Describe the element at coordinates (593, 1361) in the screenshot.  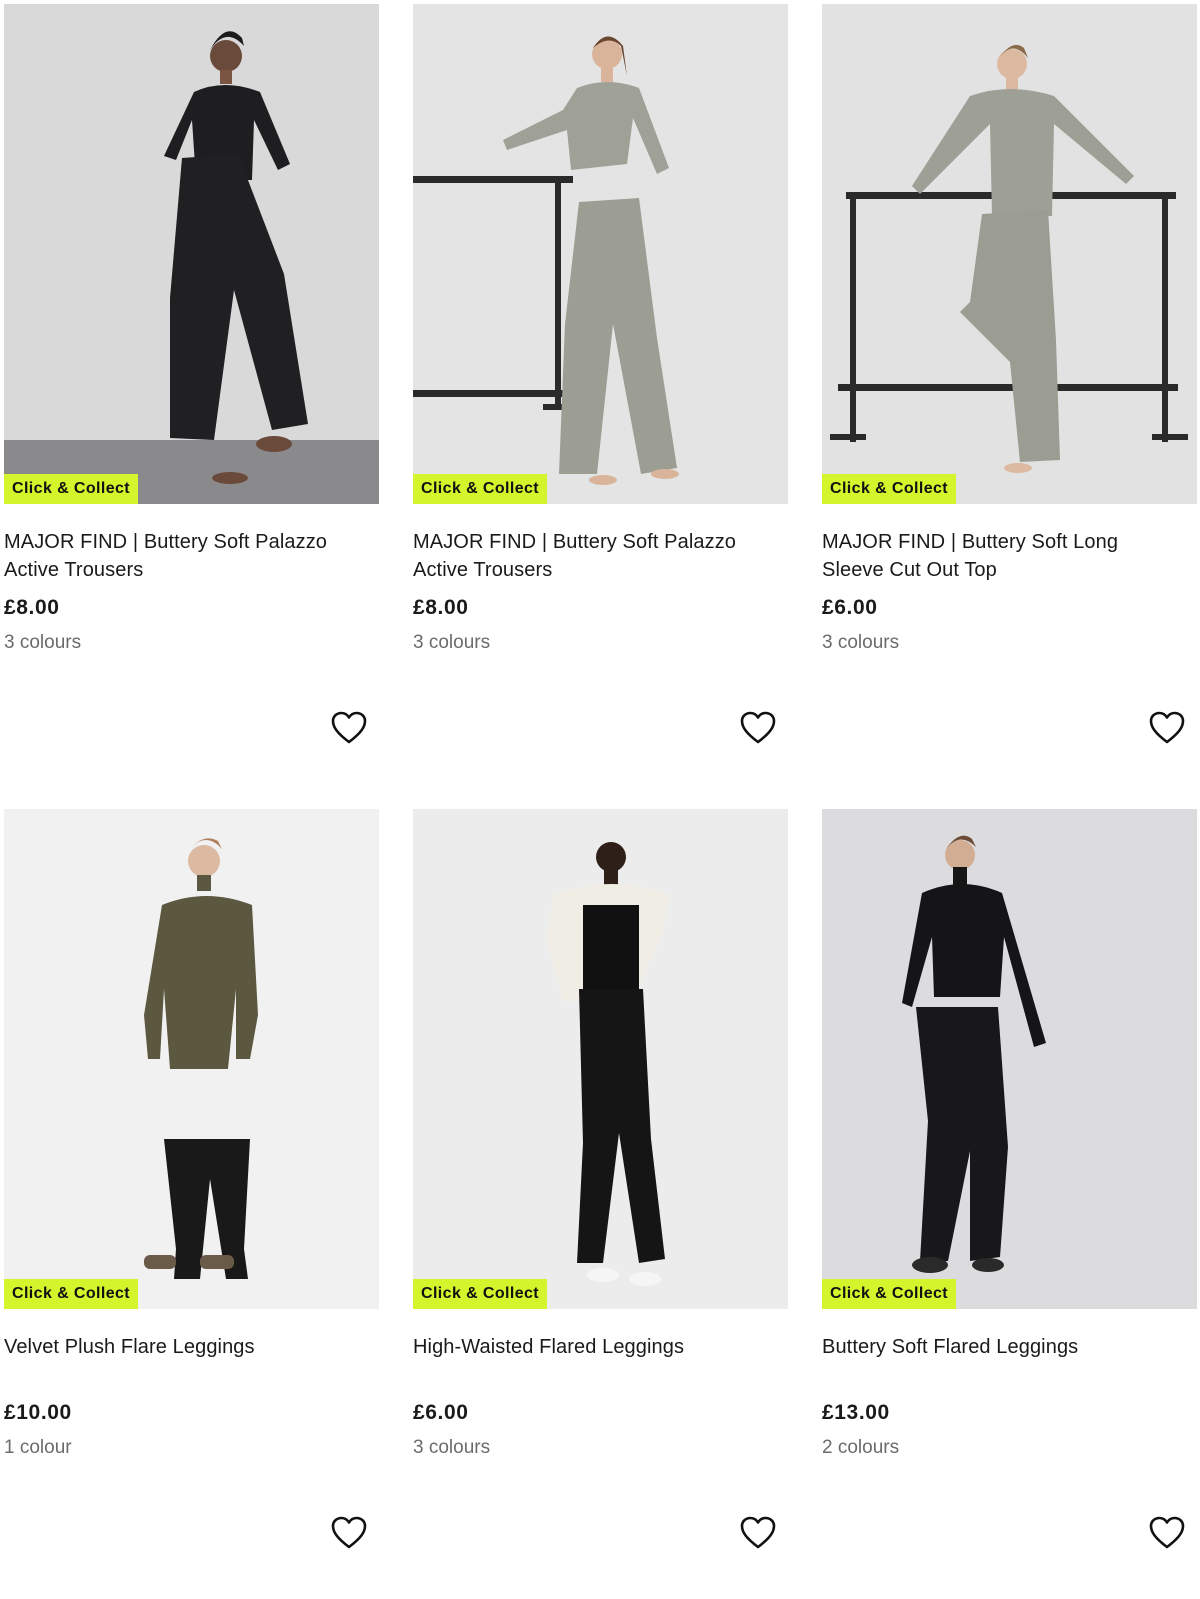
I see `product-title: High-Waisted Flared Leggings` at that location.